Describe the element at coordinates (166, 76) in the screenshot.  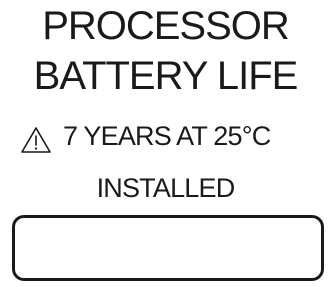
I see `title-battery-life: BATTERY LIFE` at that location.